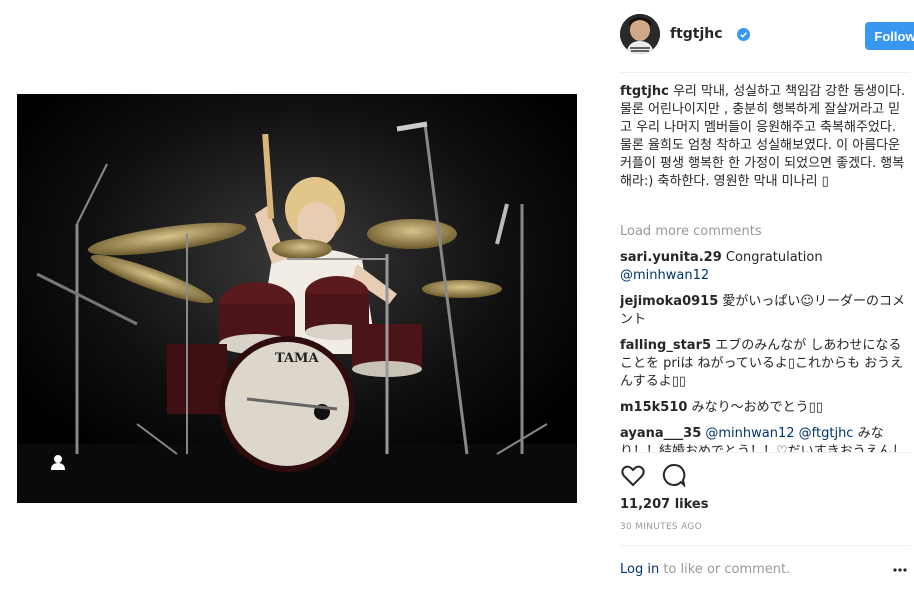  Describe the element at coordinates (743, 34) in the screenshot. I see `verified-badge-icon` at that location.